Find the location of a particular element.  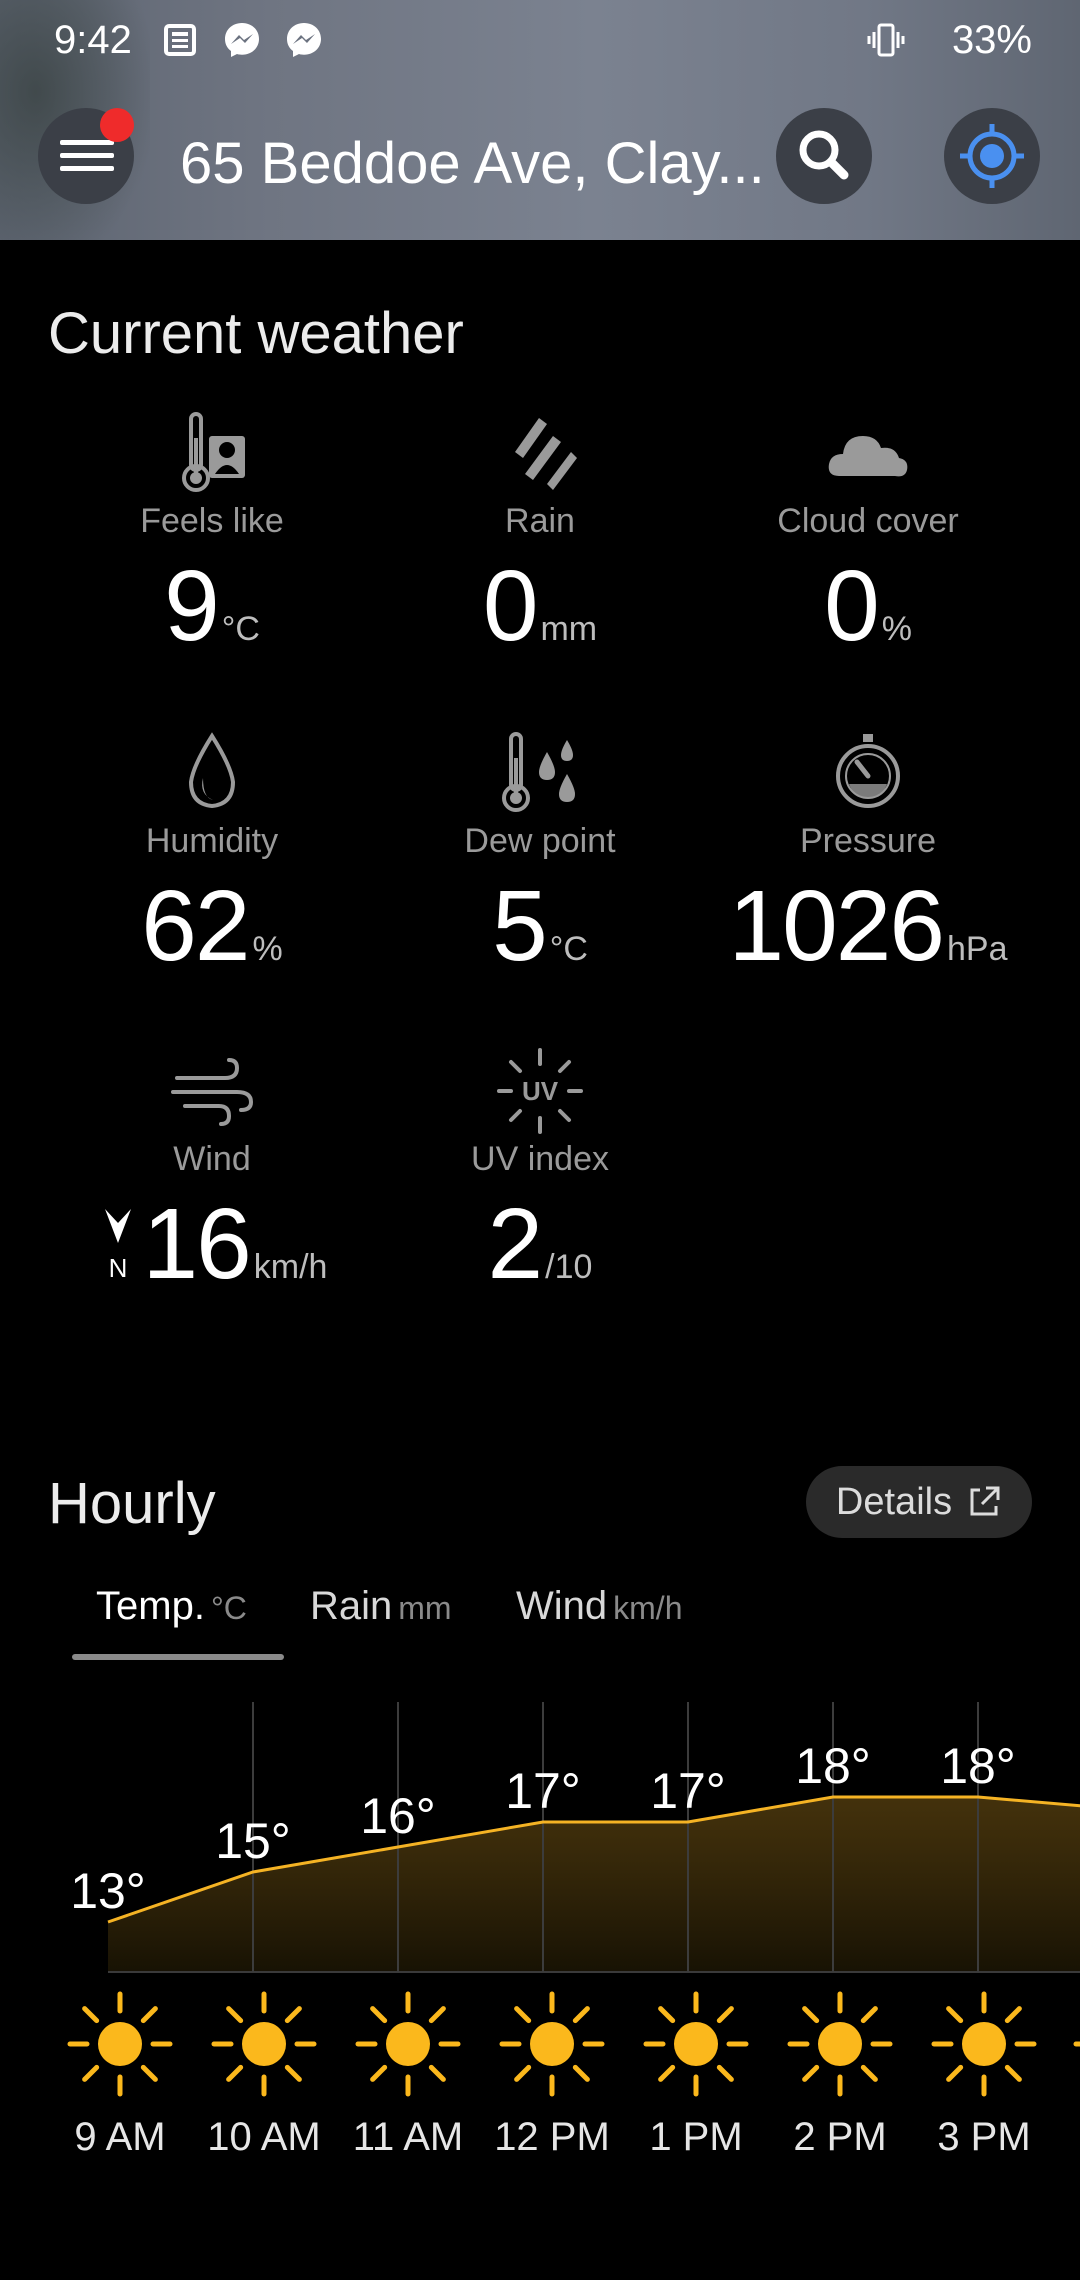

vibrate-icon is located at coordinates (886, 40).